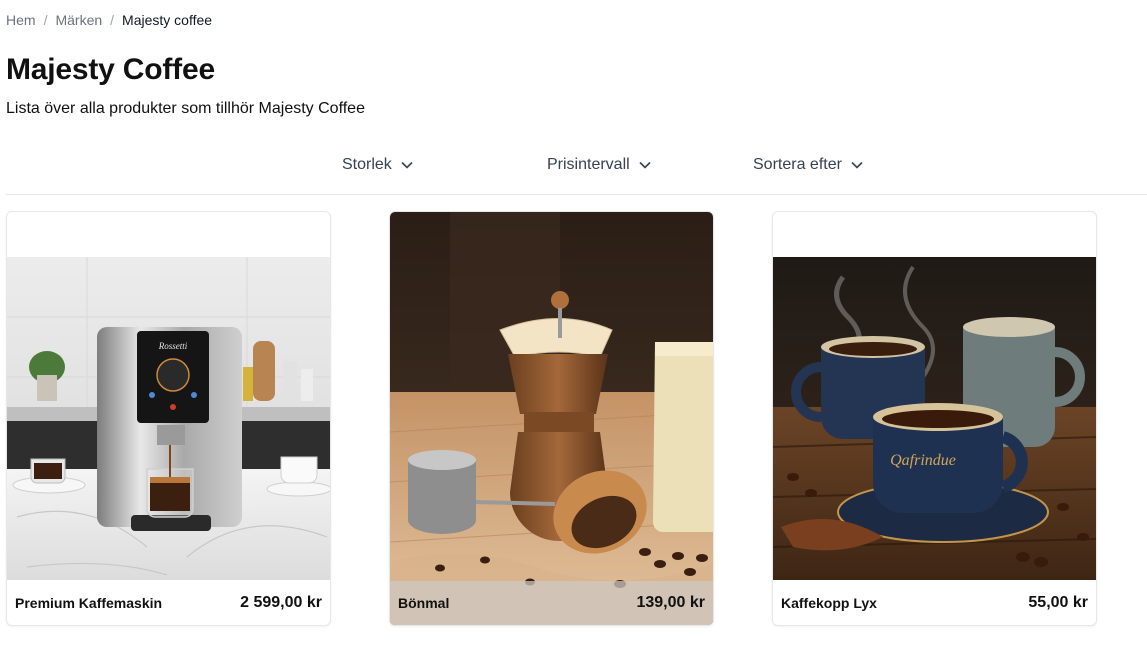 This screenshot has width=1147, height=656. What do you see at coordinates (168, 603) in the screenshot?
I see `product-card-footer: Premium Kaffemaskin 2 599,00 kr` at bounding box center [168, 603].